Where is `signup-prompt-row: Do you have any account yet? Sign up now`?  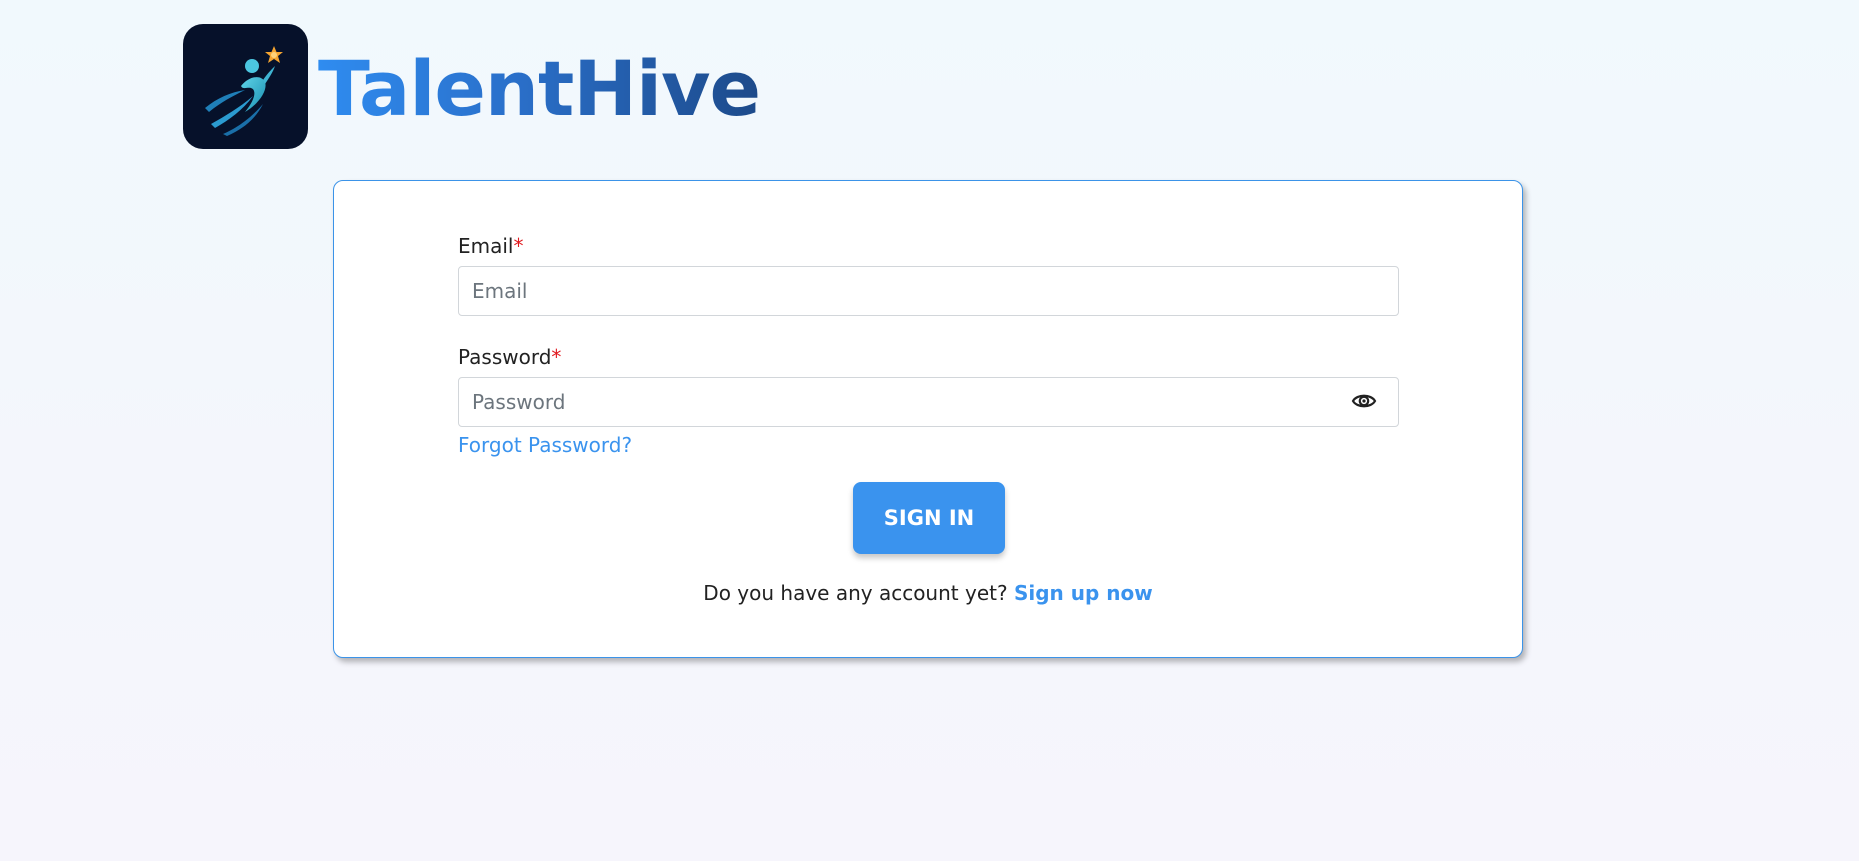
signup-prompt-row: Do you have any account yet? Sign up now is located at coordinates (928, 593).